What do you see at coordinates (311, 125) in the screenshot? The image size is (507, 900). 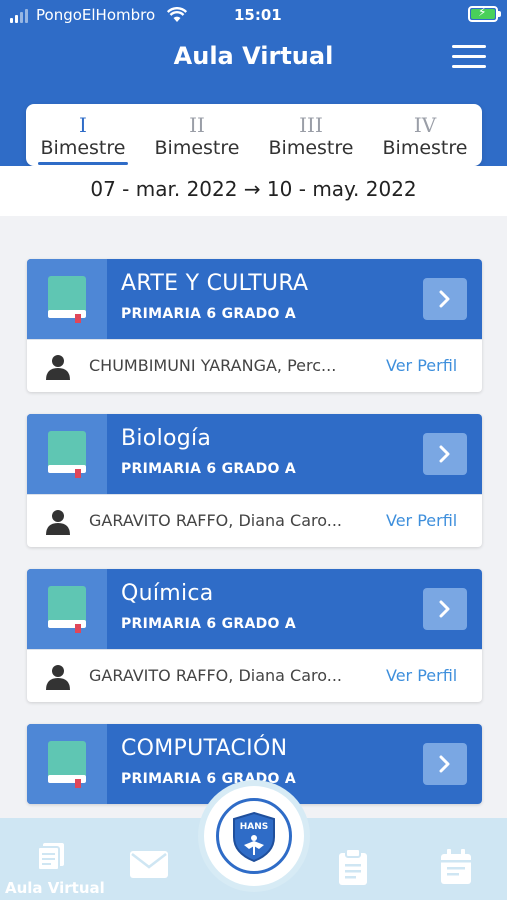 I see `tab-number: III` at bounding box center [311, 125].